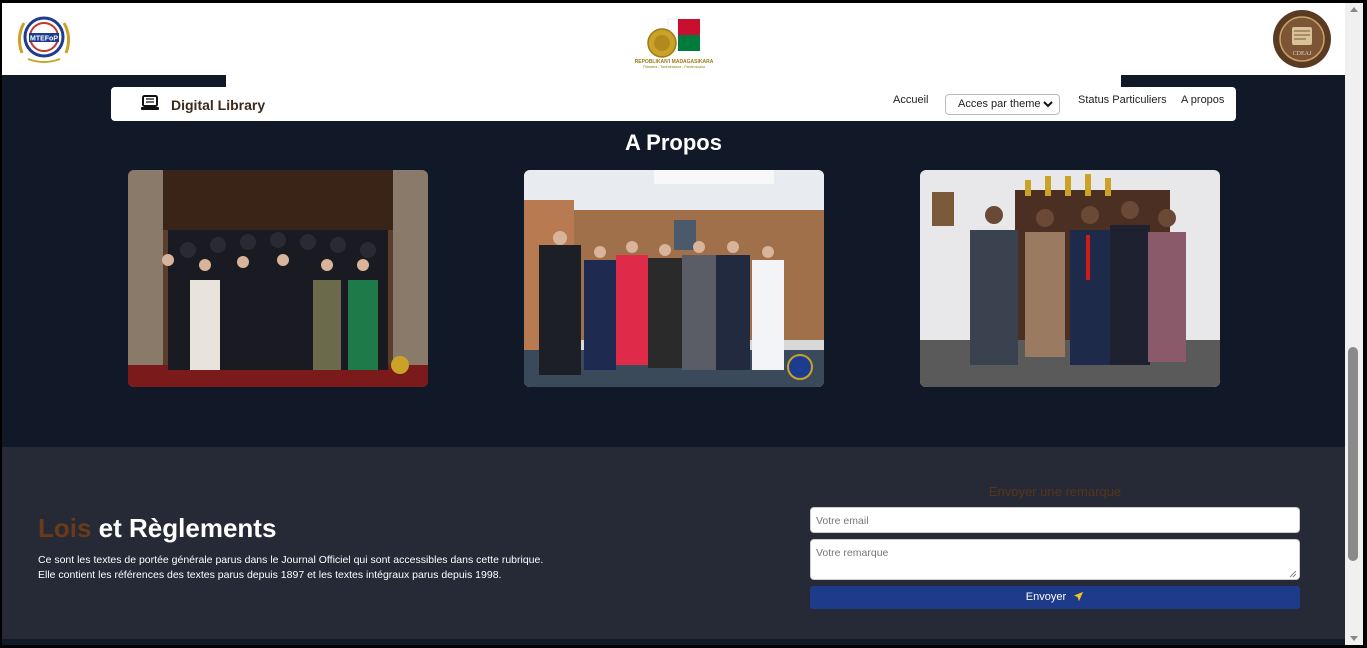 The image size is (1367, 648). Describe the element at coordinates (1353, 454) in the screenshot. I see `scrollbar-thumb` at that location.